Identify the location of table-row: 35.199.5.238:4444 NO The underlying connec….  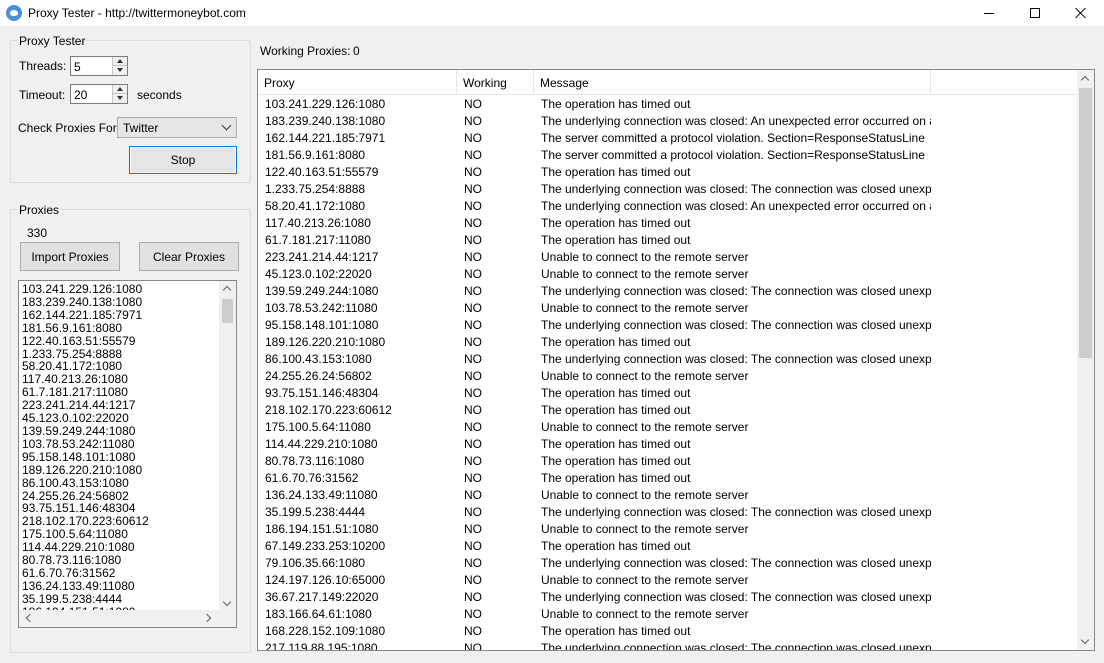
(668, 512).